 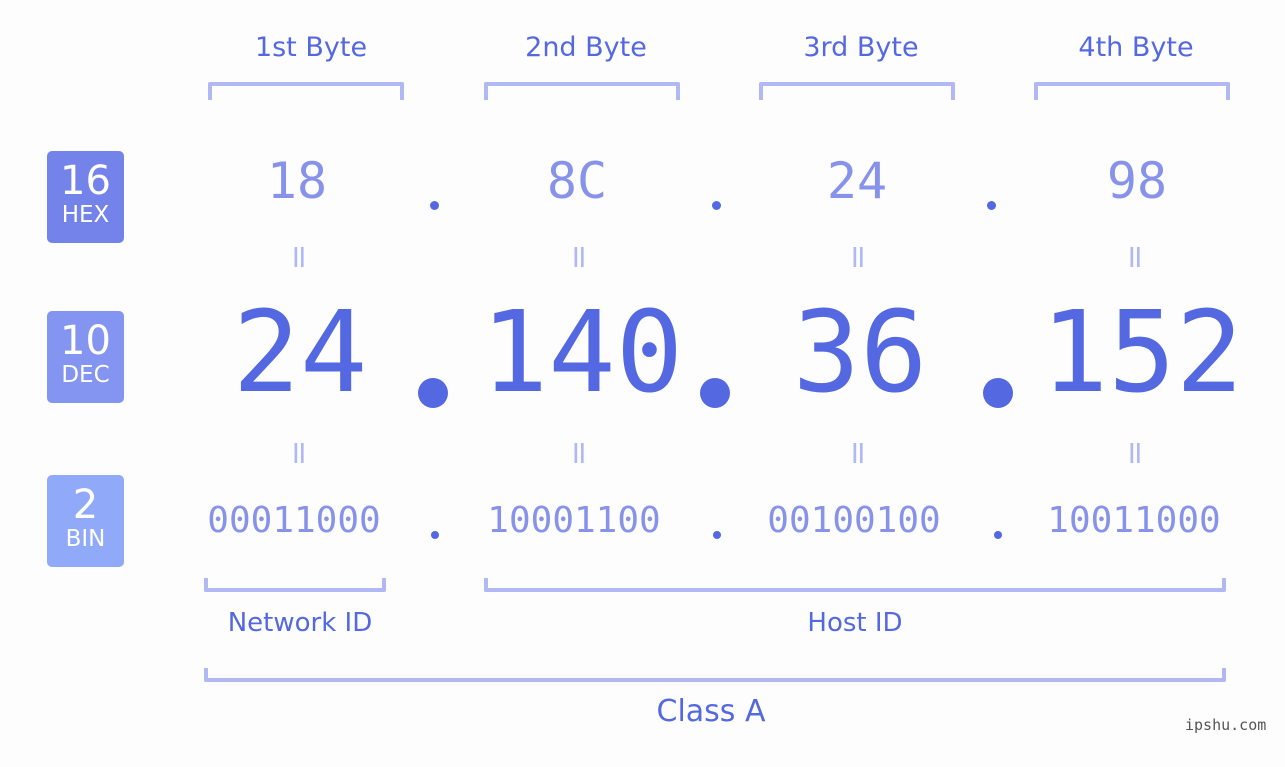 I want to click on bin-octet-4: 10011000, so click(x=1134, y=520).